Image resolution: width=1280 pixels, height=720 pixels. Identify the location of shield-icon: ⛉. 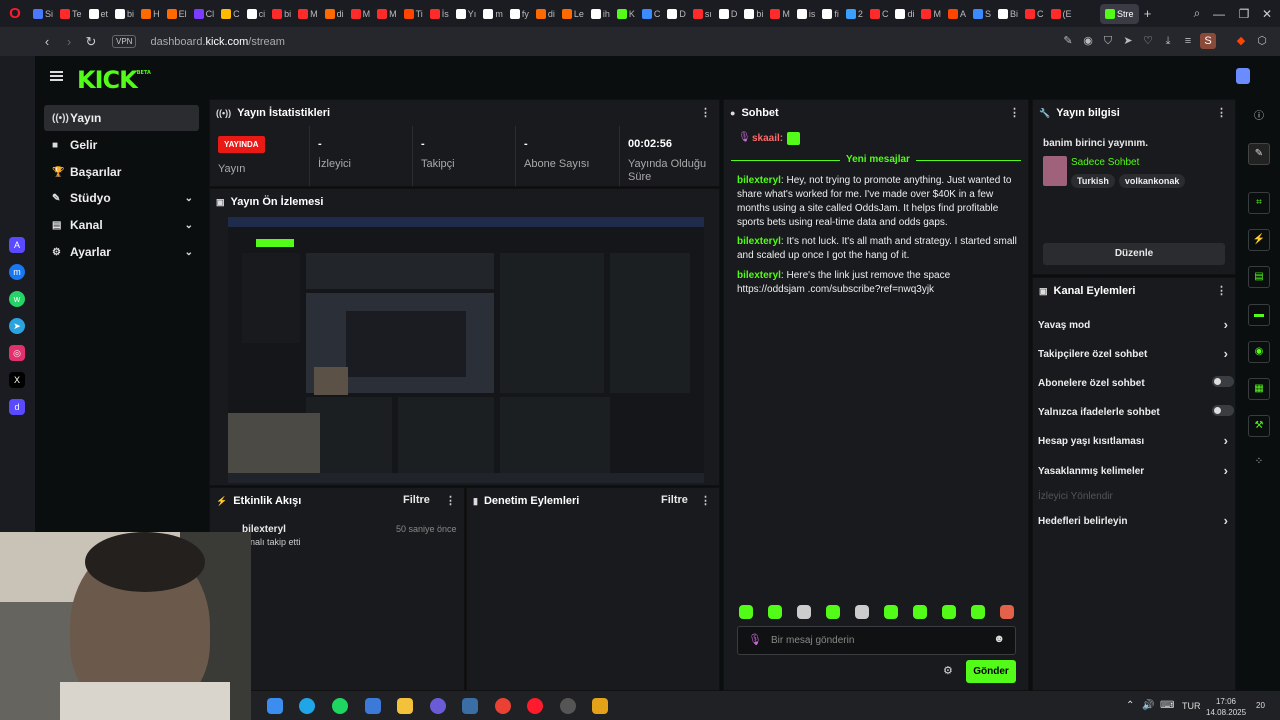
(1108, 41).